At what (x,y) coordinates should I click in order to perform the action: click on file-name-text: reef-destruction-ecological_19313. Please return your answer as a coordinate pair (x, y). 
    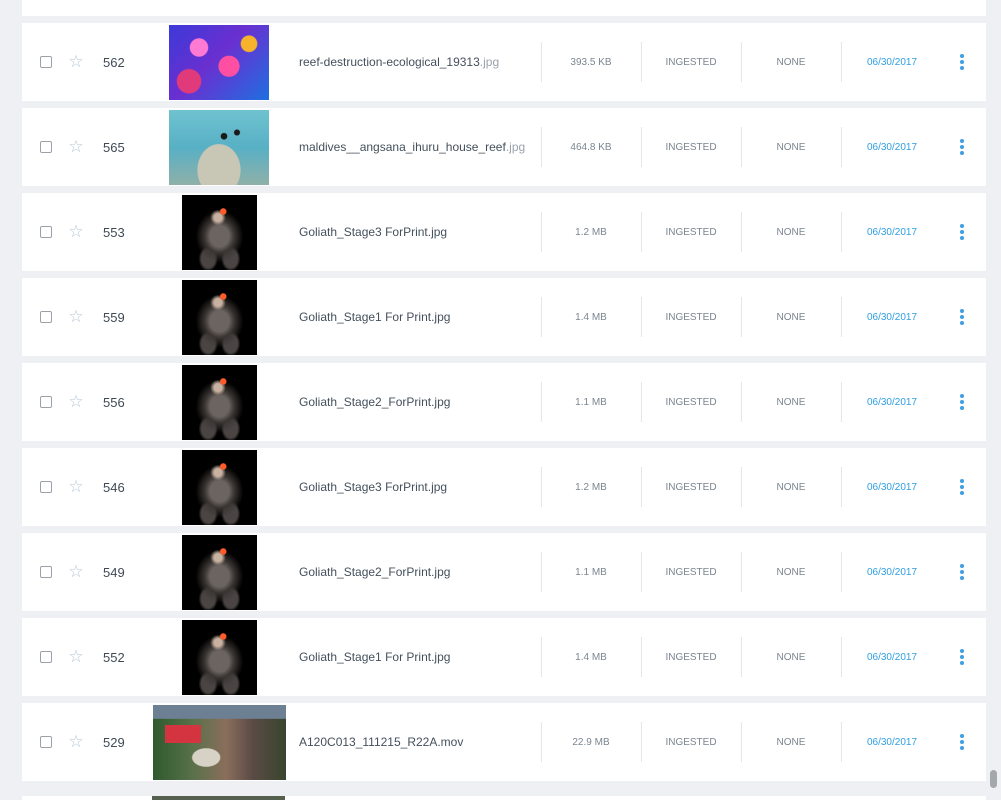
    Looking at the image, I should click on (389, 62).